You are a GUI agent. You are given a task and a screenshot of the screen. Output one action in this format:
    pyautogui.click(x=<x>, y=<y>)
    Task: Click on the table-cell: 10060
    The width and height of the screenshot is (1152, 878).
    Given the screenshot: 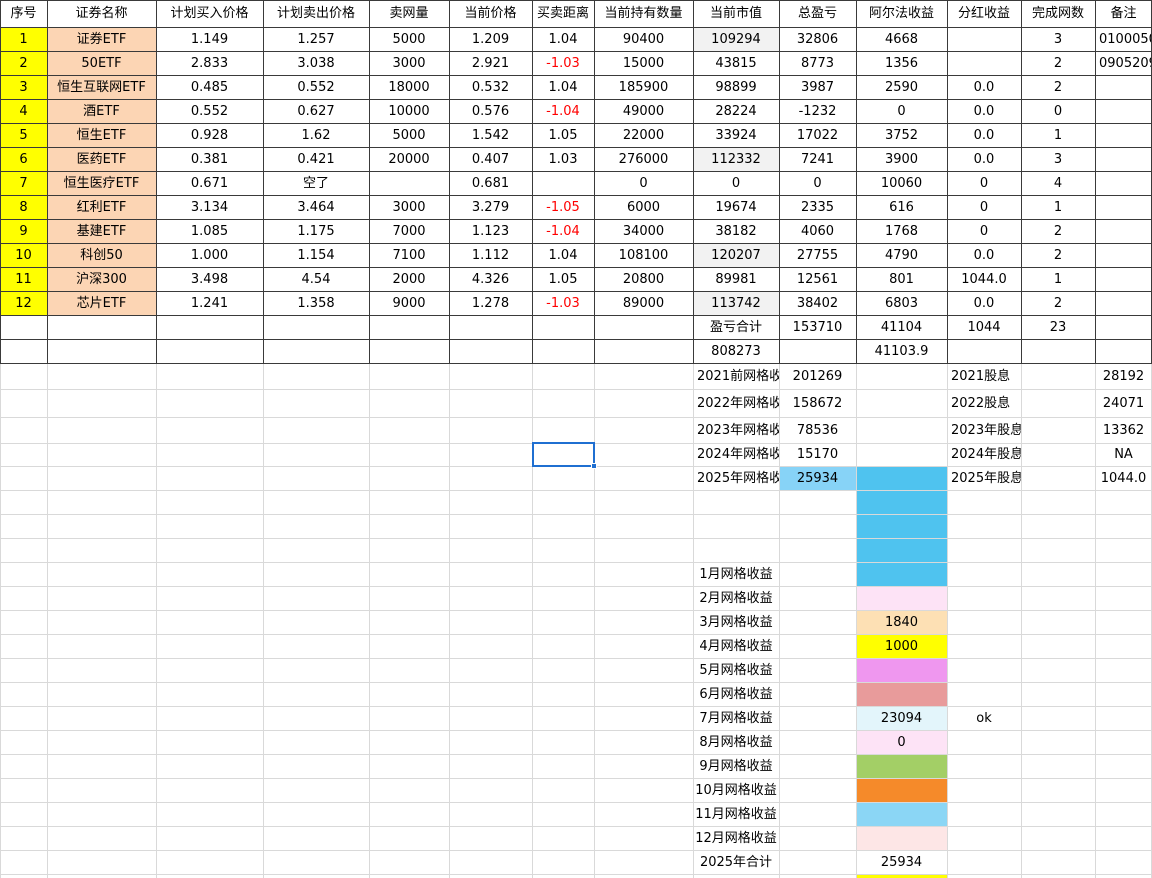 What is the action you would take?
    pyautogui.click(x=901, y=183)
    